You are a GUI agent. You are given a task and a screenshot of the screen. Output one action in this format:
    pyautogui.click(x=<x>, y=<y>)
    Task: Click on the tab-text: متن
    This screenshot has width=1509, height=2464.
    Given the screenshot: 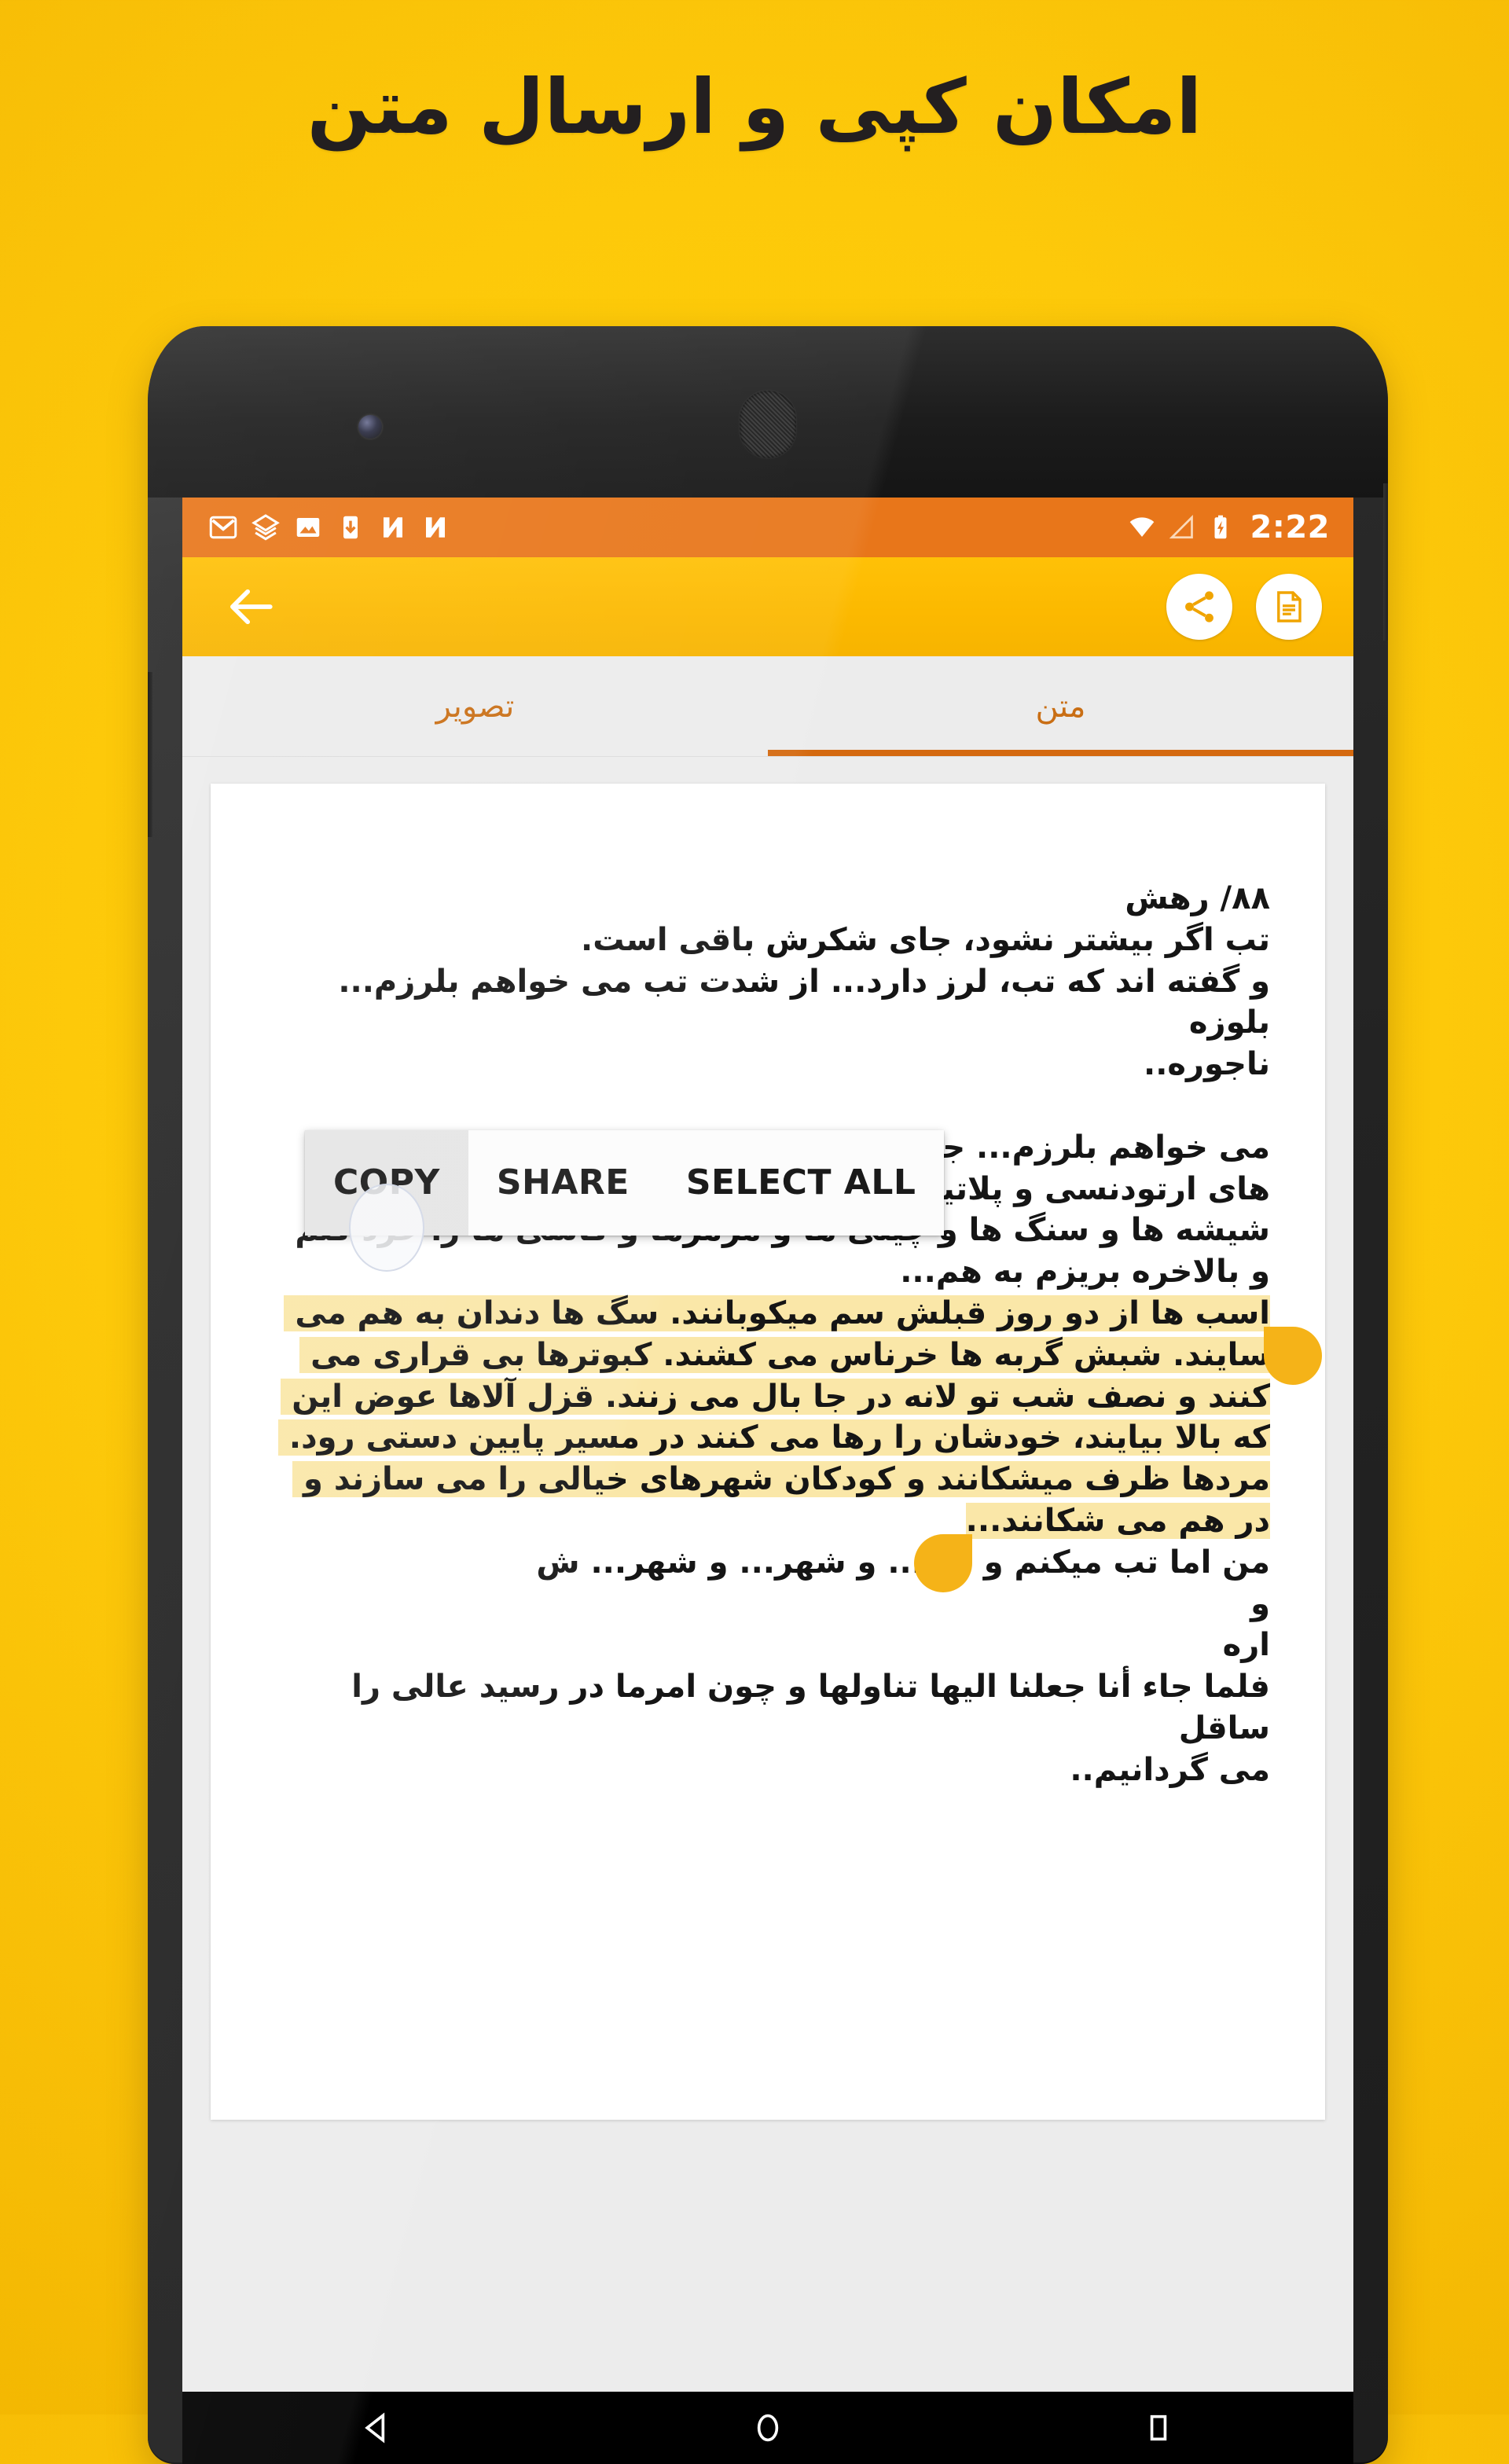 What is the action you would take?
    pyautogui.click(x=1060, y=706)
    